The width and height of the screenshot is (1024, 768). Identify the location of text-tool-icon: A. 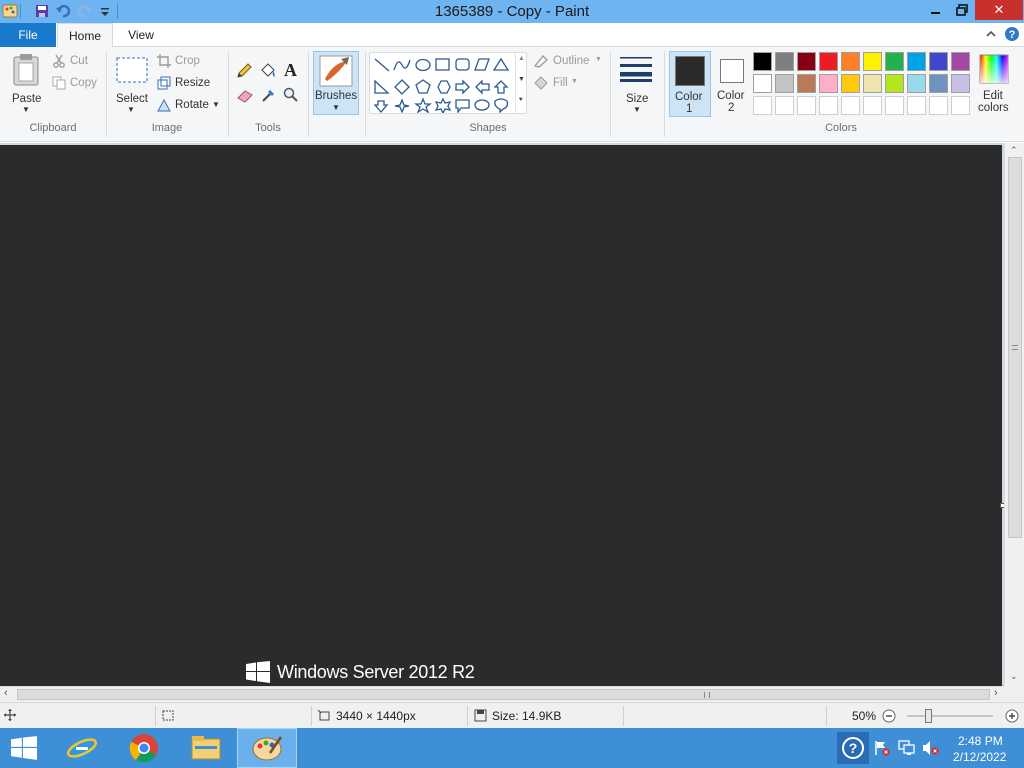
(290, 70).